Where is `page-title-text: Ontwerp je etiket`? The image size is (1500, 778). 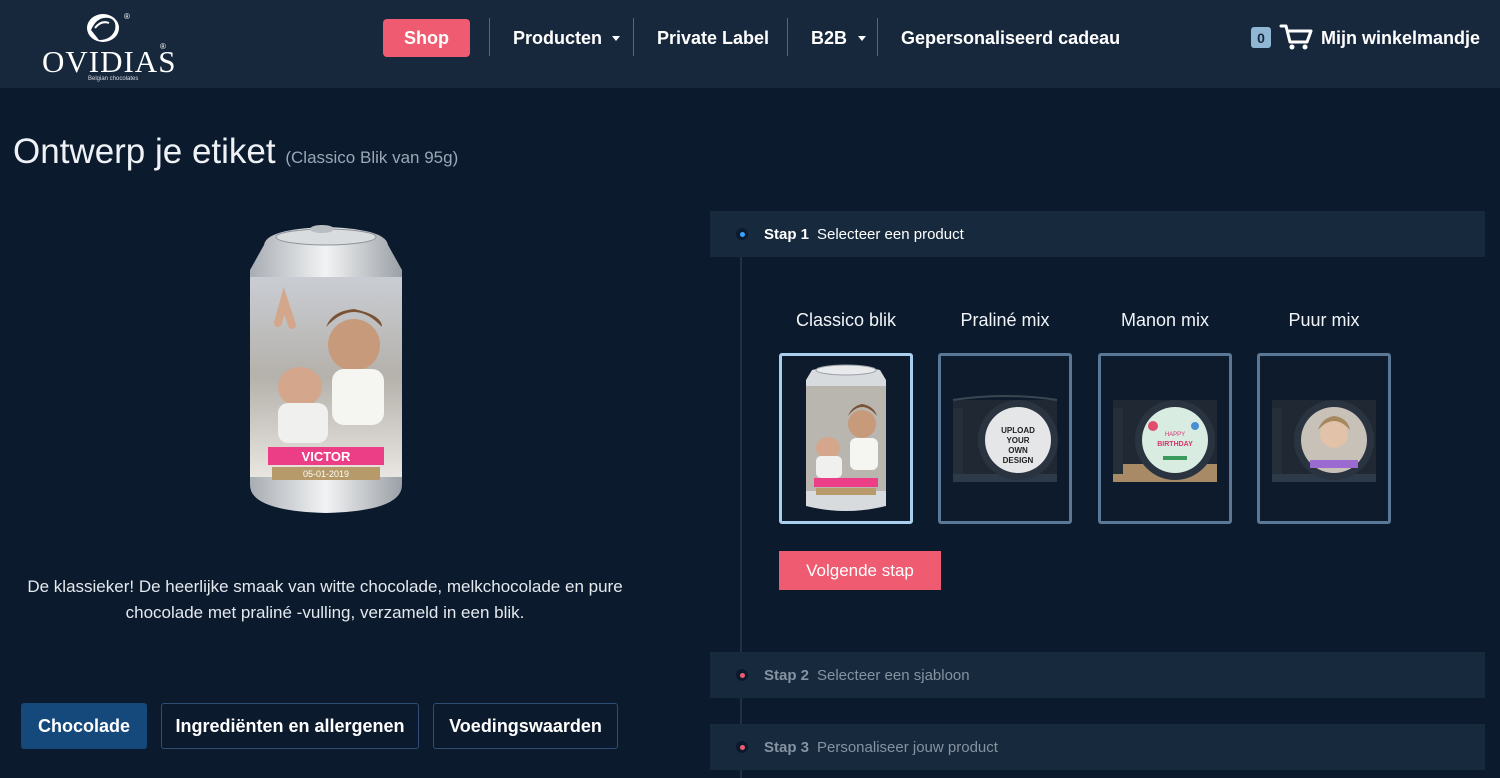 page-title-text: Ontwerp je etiket is located at coordinates (144, 151).